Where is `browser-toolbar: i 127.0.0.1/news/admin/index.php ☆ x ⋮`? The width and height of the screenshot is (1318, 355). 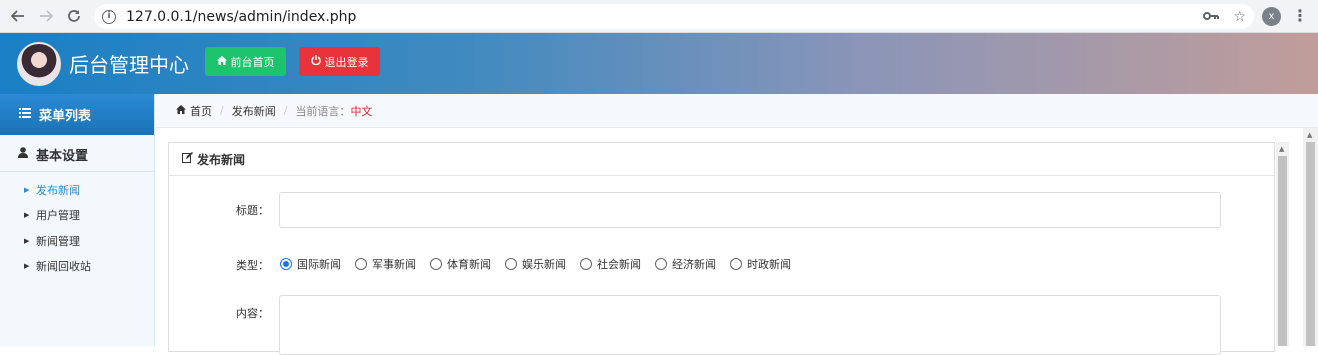
browser-toolbar: i 127.0.0.1/news/admin/index.php ☆ x ⋮ is located at coordinates (659, 16).